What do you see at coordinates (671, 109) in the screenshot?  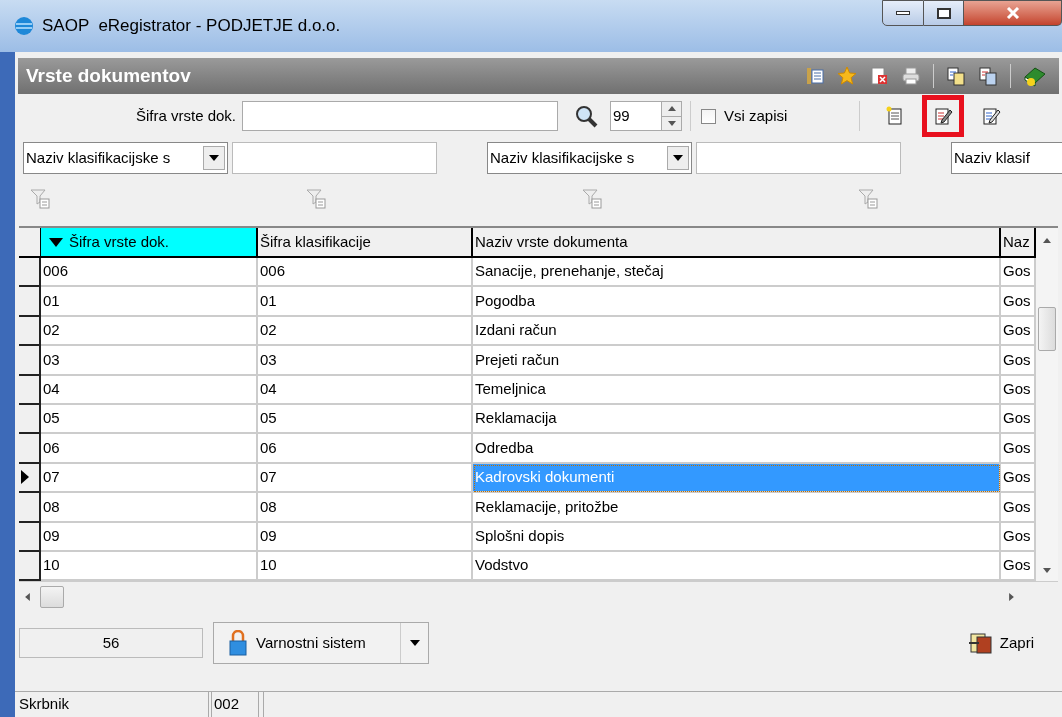 I see `spin-up-icon` at bounding box center [671, 109].